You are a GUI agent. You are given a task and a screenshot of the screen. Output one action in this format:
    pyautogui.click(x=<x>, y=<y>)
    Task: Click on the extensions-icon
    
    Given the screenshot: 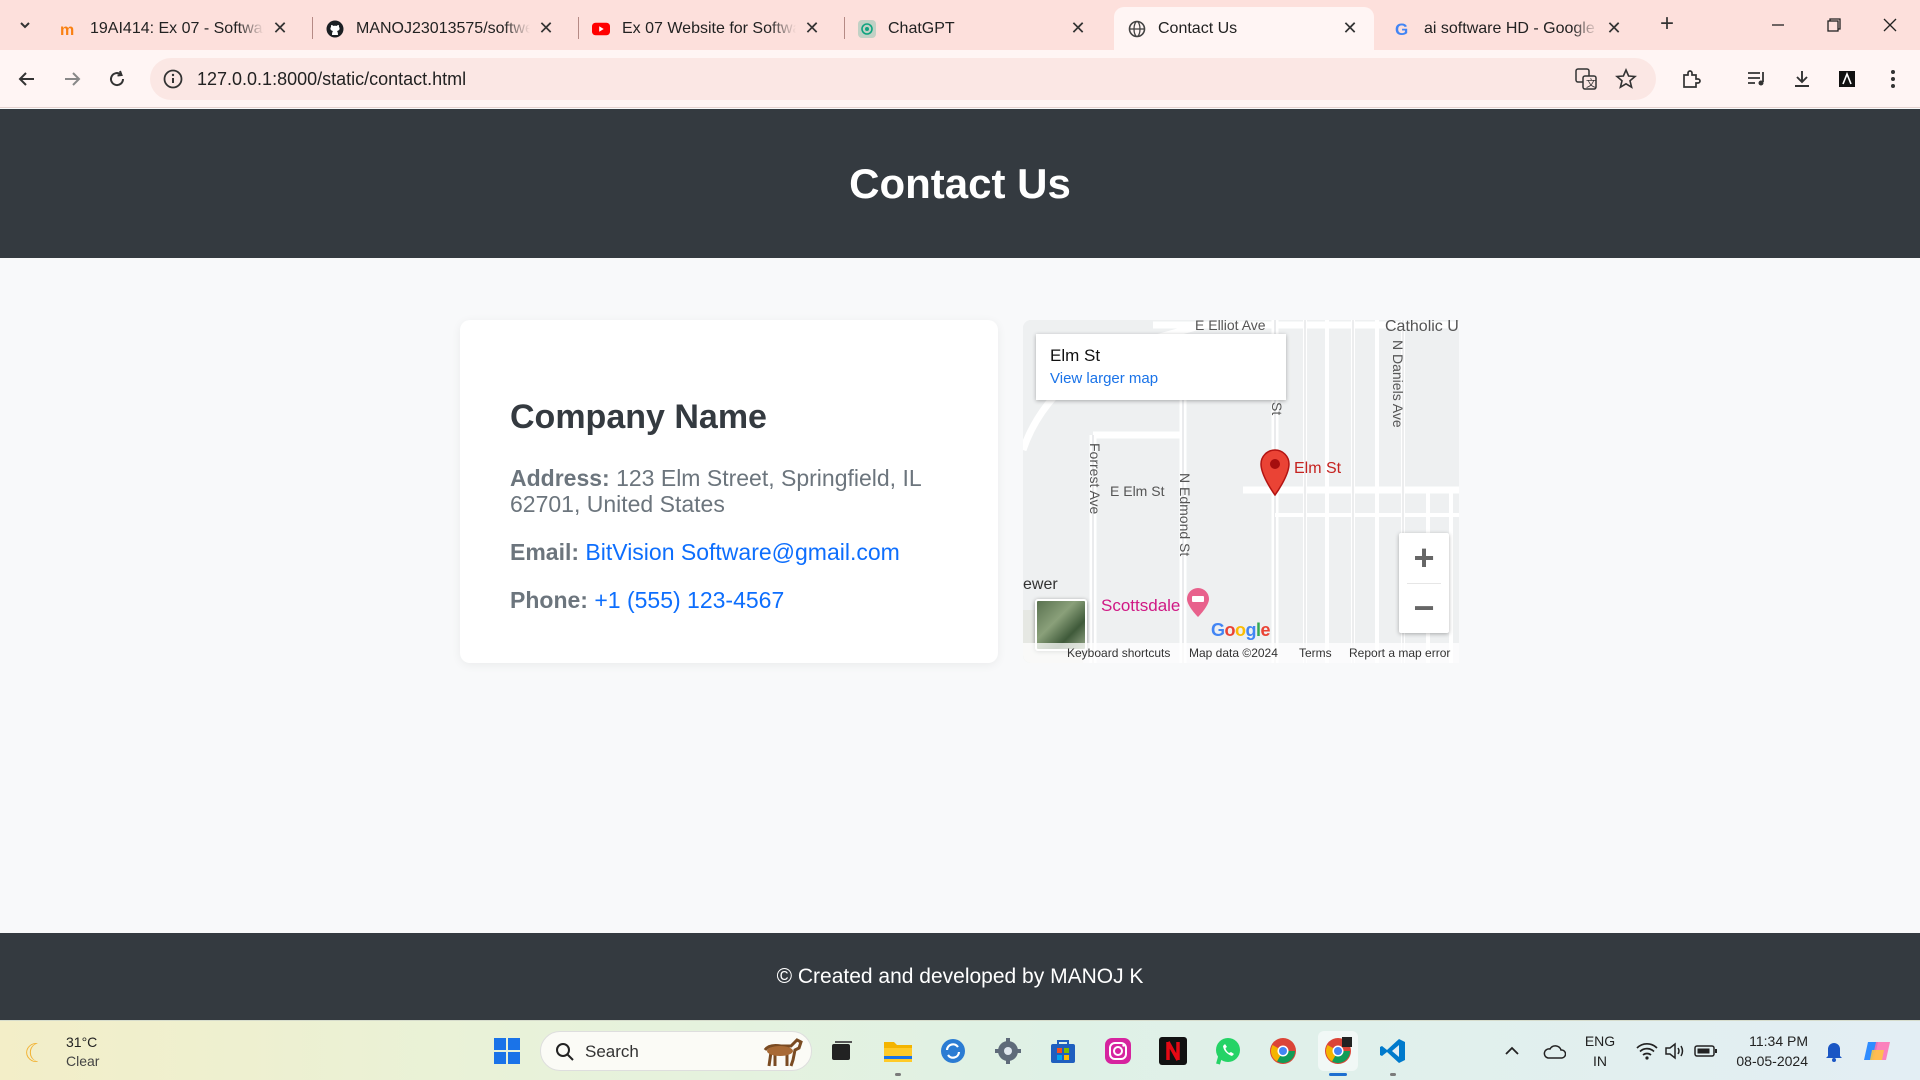 What is the action you would take?
    pyautogui.click(x=1691, y=79)
    